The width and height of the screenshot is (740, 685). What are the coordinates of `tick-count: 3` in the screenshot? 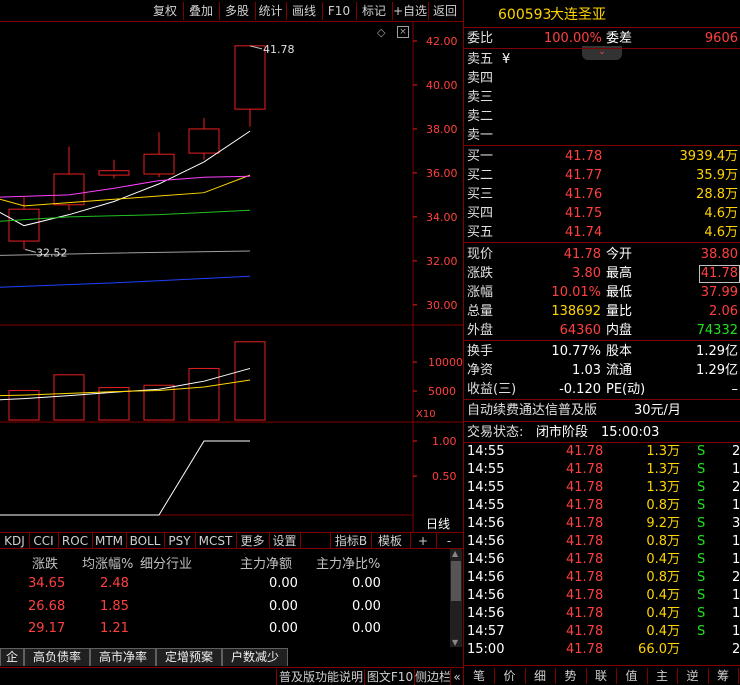 It's located at (736, 523).